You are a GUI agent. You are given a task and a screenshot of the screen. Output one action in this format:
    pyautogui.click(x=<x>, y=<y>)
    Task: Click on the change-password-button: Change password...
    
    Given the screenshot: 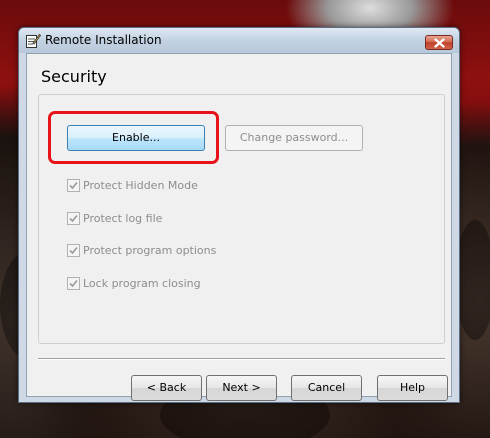 What is the action you would take?
    pyautogui.click(x=294, y=138)
    